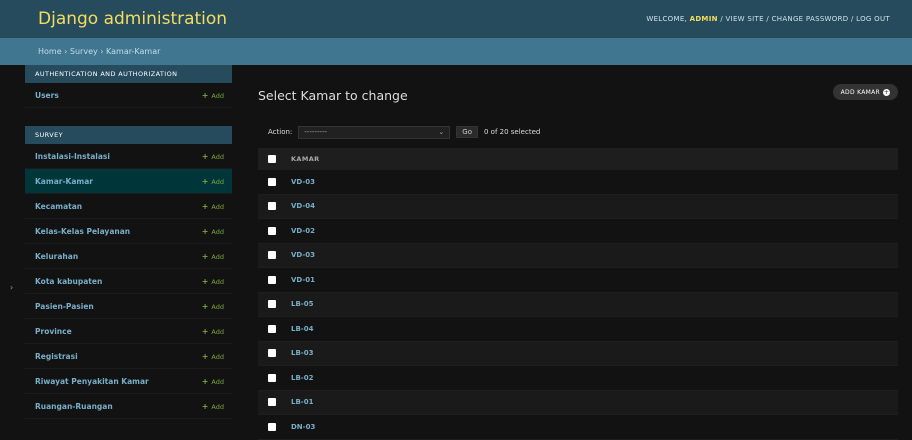 The image size is (912, 440). I want to click on sidebar-item-label: Ruangan-Ruangan, so click(74, 406).